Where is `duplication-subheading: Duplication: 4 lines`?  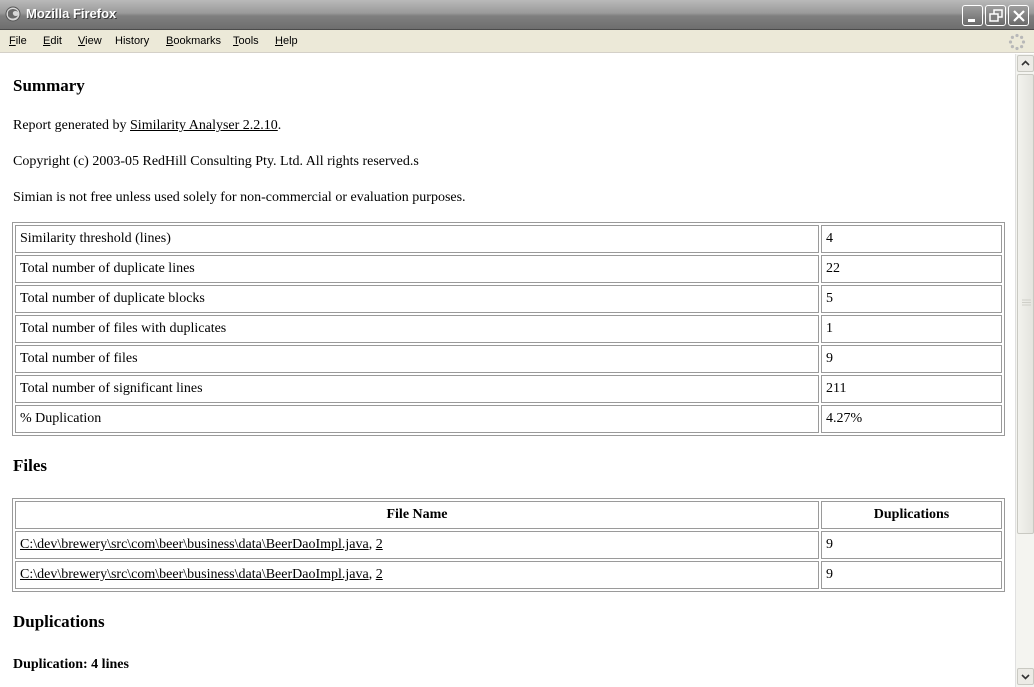 duplication-subheading: Duplication: 4 lines is located at coordinates (71, 664).